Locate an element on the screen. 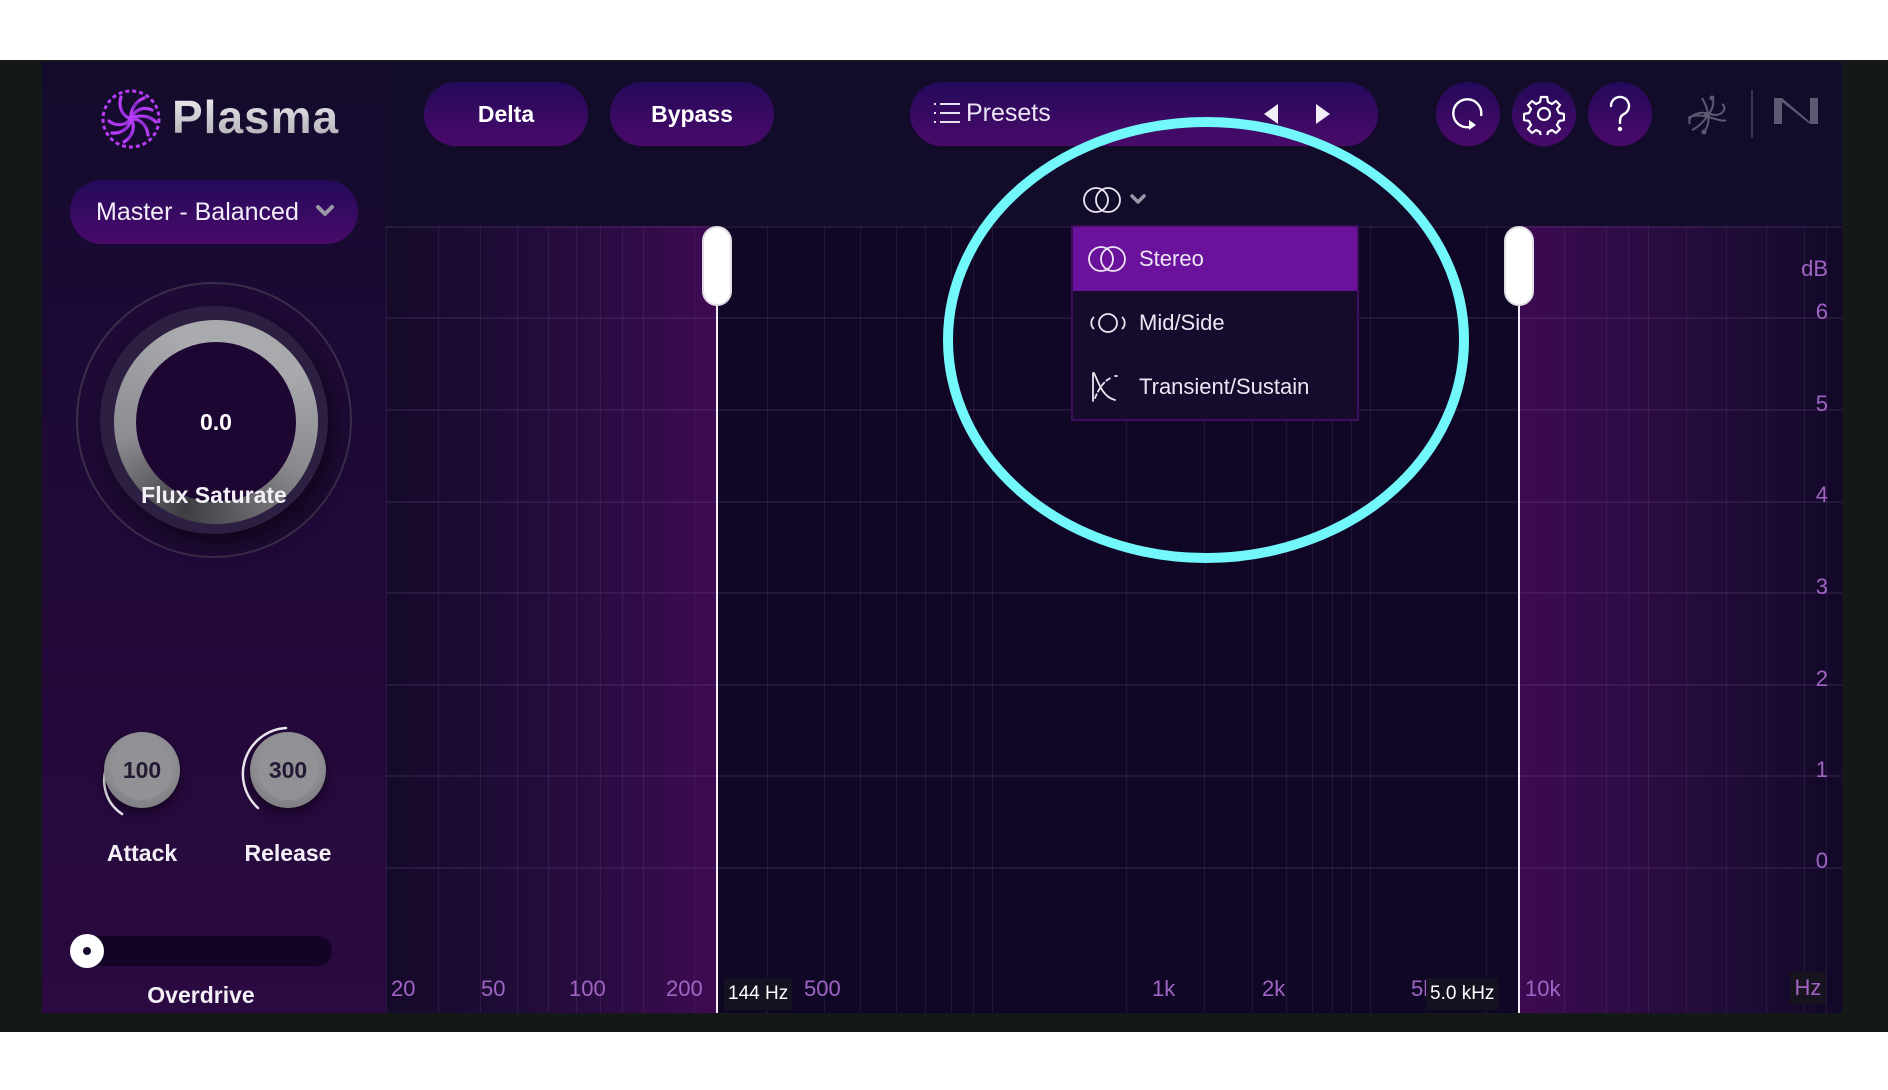  gear-icon is located at coordinates (1544, 115).